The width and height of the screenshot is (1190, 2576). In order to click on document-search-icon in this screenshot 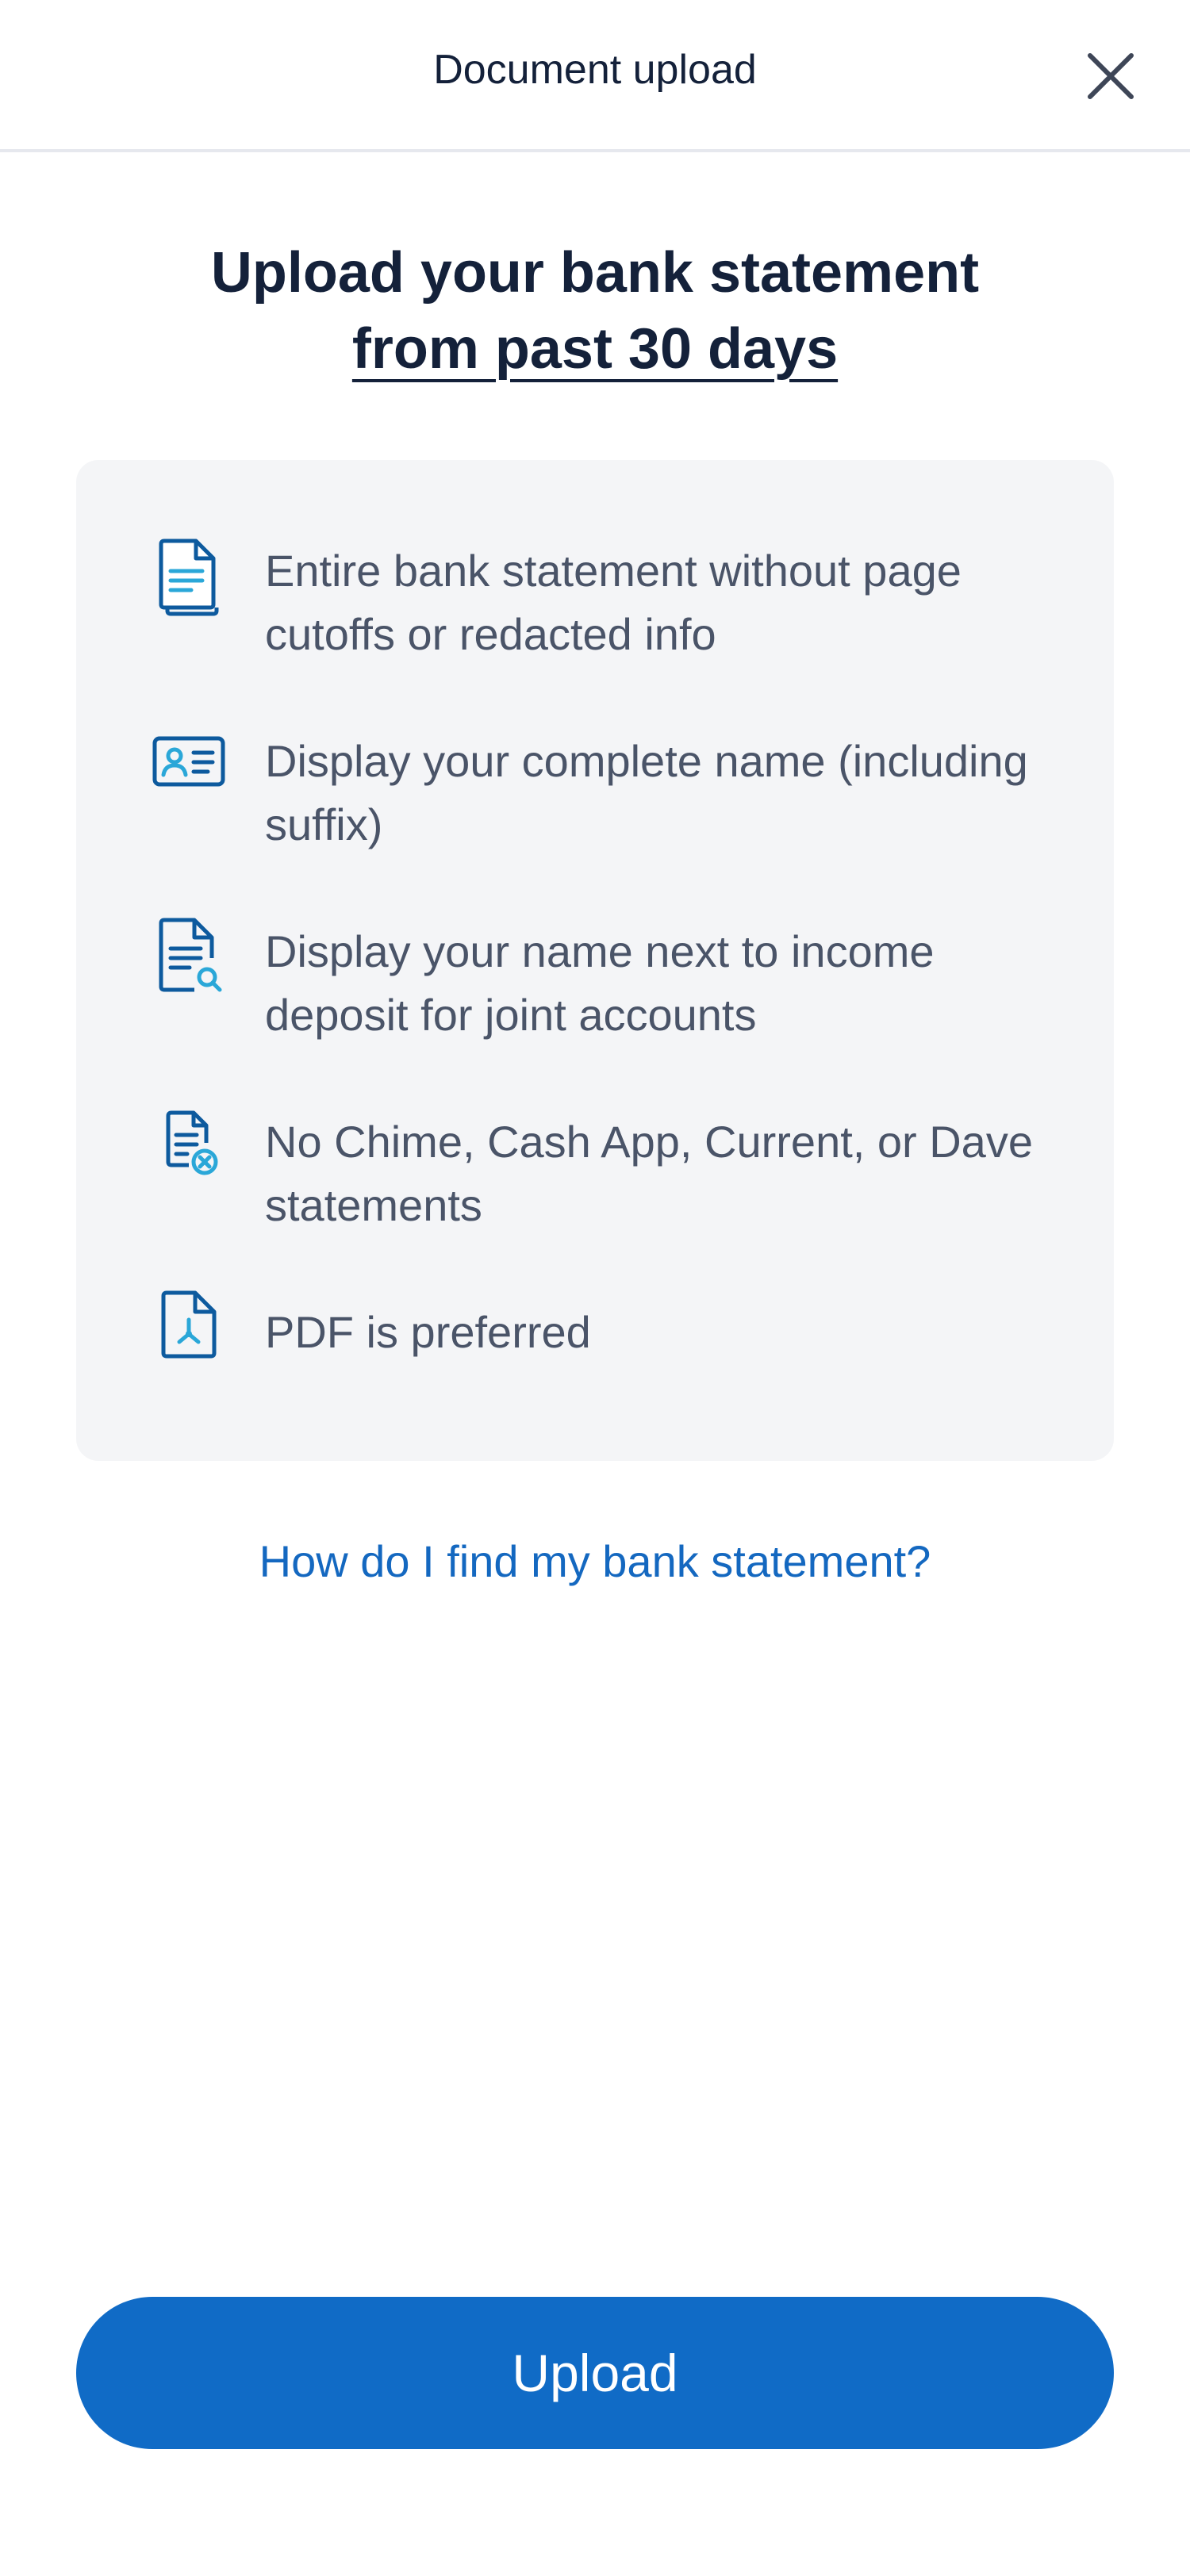, I will do `click(188, 956)`.